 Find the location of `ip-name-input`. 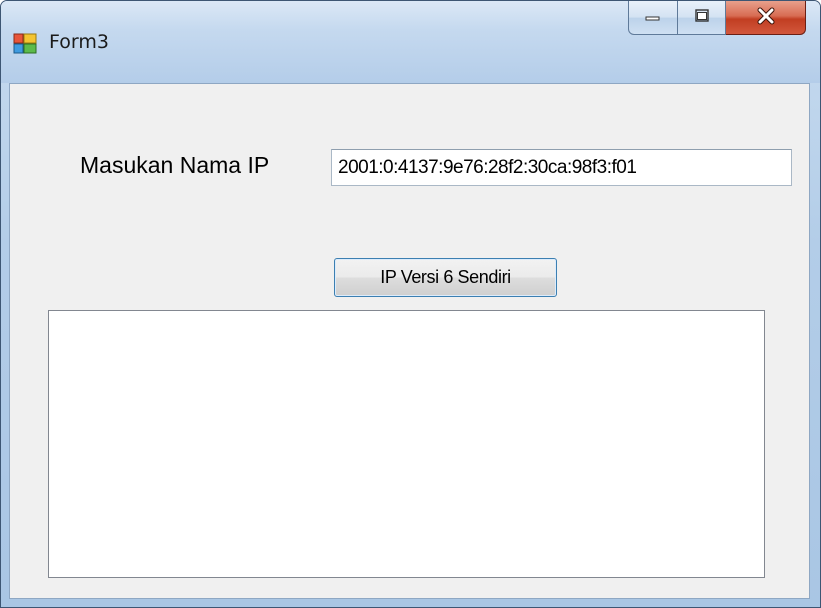

ip-name-input is located at coordinates (561, 167).